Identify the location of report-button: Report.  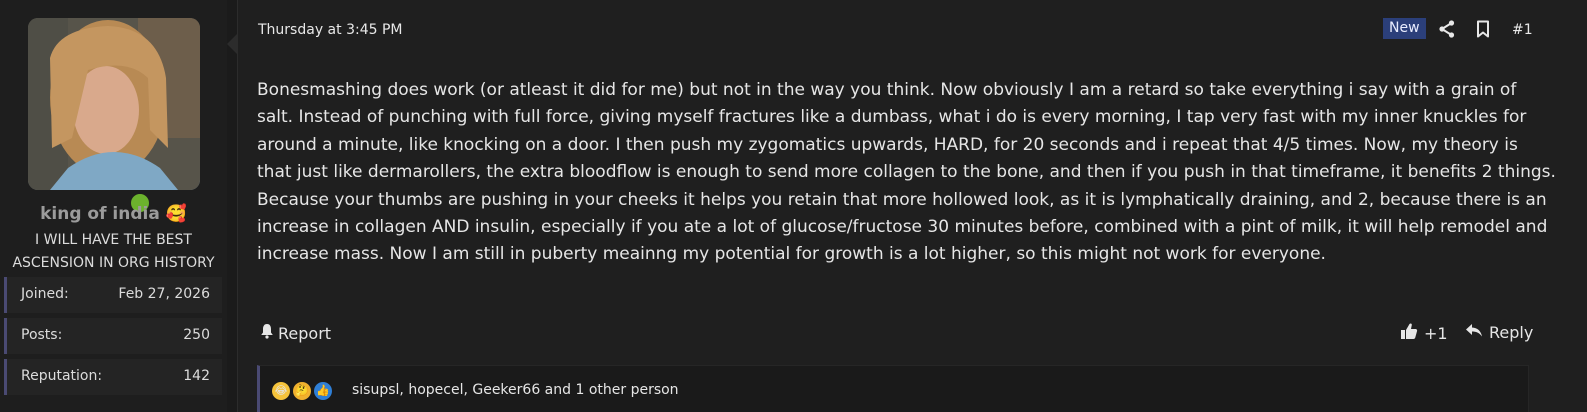
(295, 333).